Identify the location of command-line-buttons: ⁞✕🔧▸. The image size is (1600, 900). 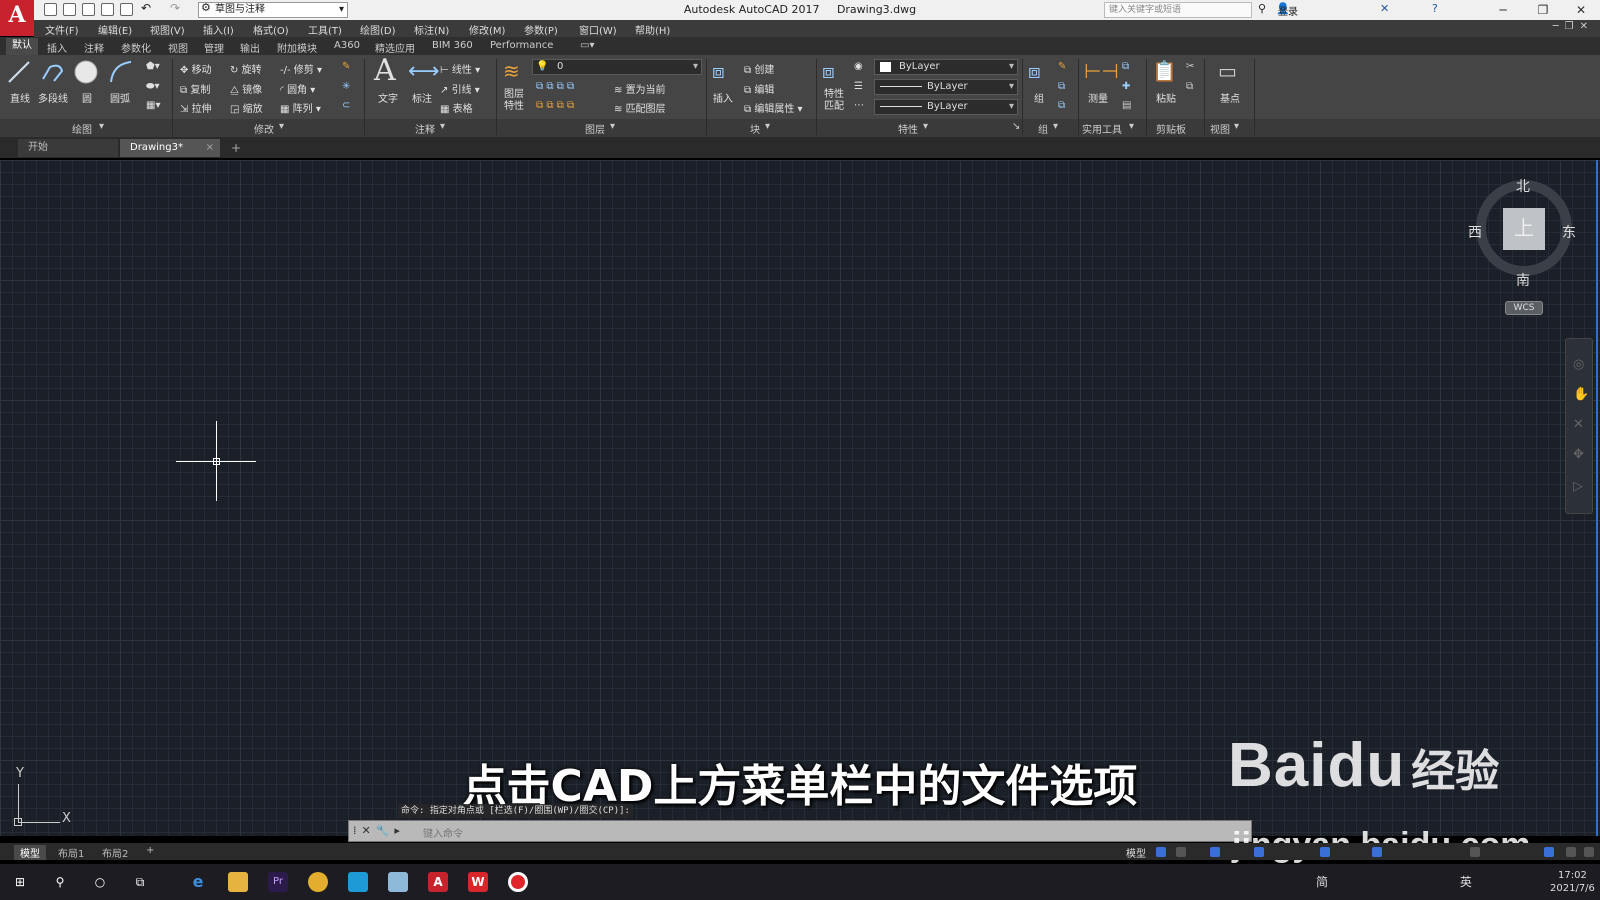
(379, 830).